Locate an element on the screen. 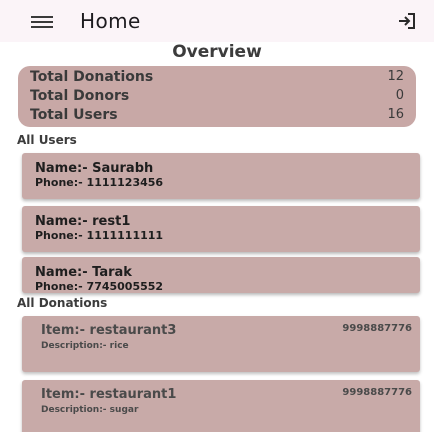 Image resolution: width=434 pixels, height=432 pixels. stat-value: 12 is located at coordinates (395, 76).